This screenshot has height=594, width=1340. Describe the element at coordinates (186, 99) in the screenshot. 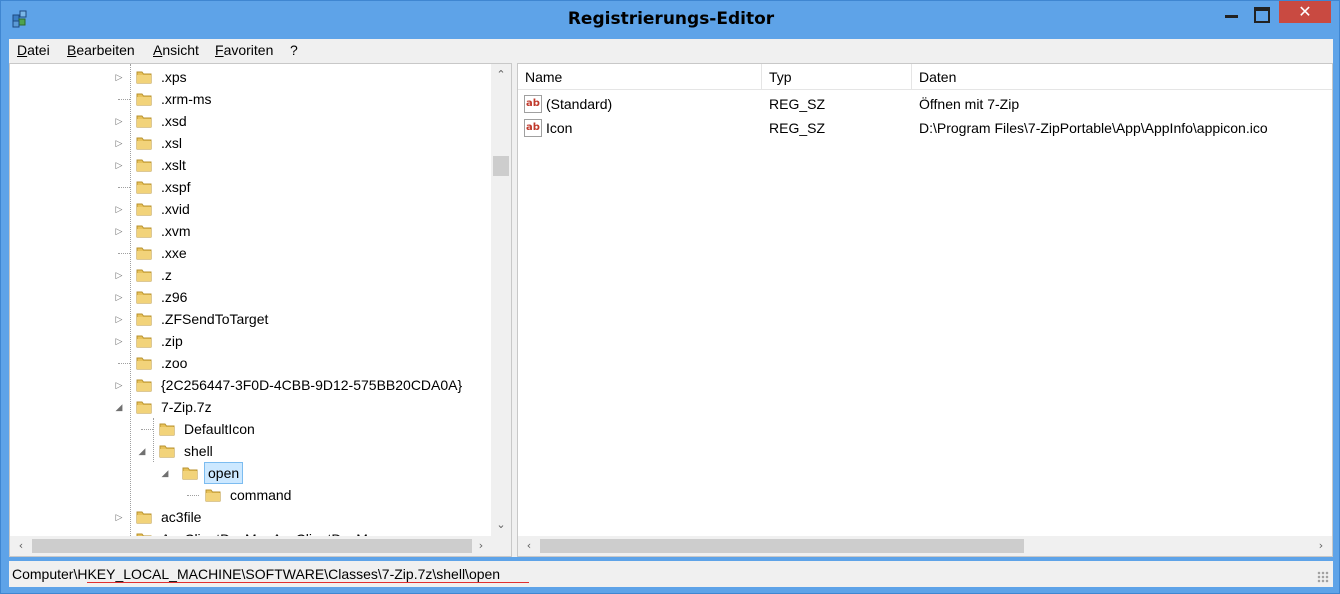

I see `tree-node-label: .xrm-ms` at that location.